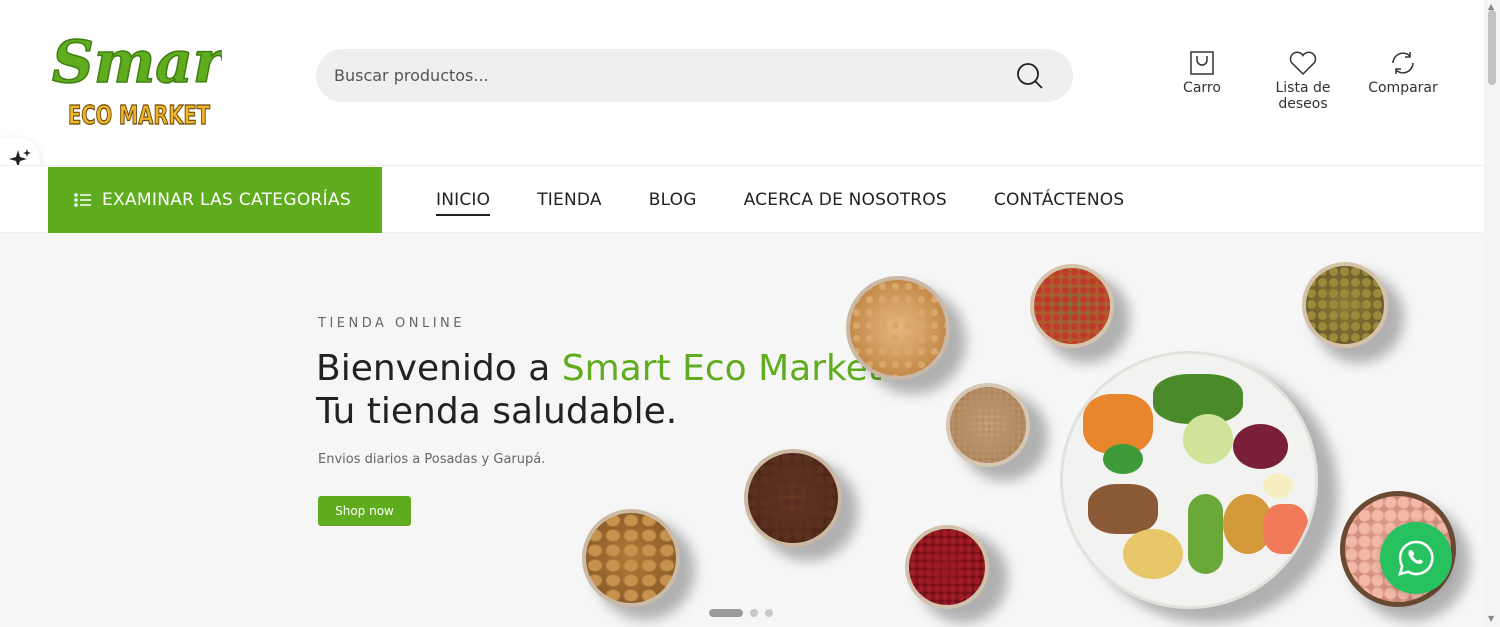  Describe the element at coordinates (793, 498) in the screenshot. I see `allspice-bowl` at that location.